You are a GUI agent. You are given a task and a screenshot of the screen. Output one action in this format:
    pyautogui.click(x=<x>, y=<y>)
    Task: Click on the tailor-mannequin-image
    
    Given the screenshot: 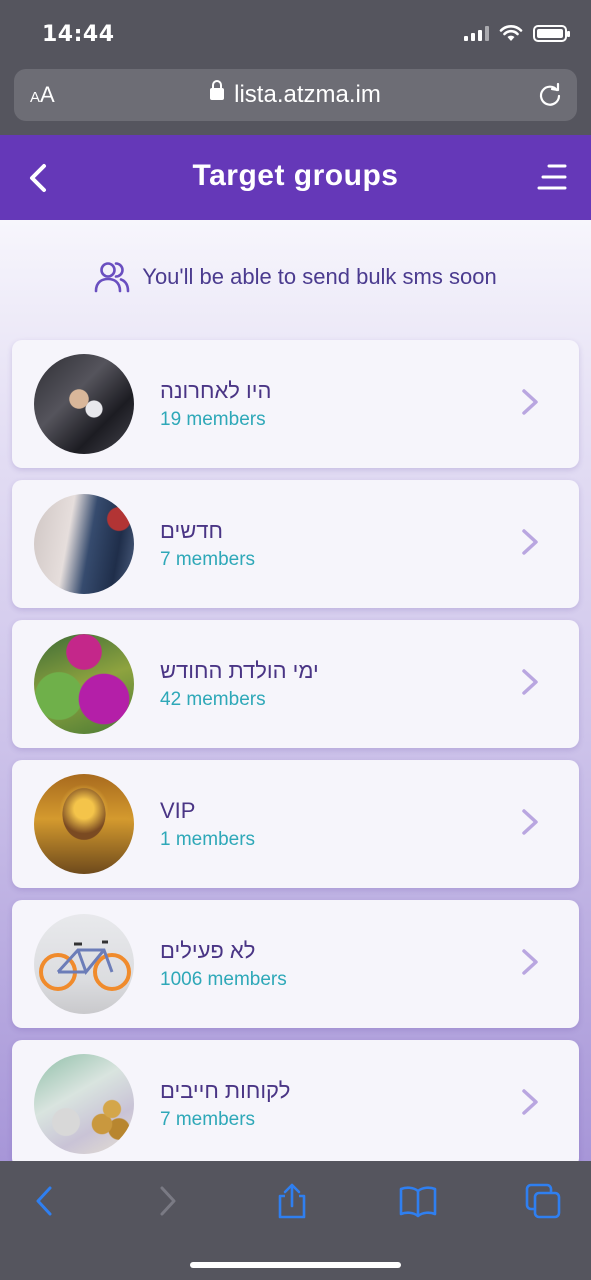 What is the action you would take?
    pyautogui.click(x=84, y=544)
    